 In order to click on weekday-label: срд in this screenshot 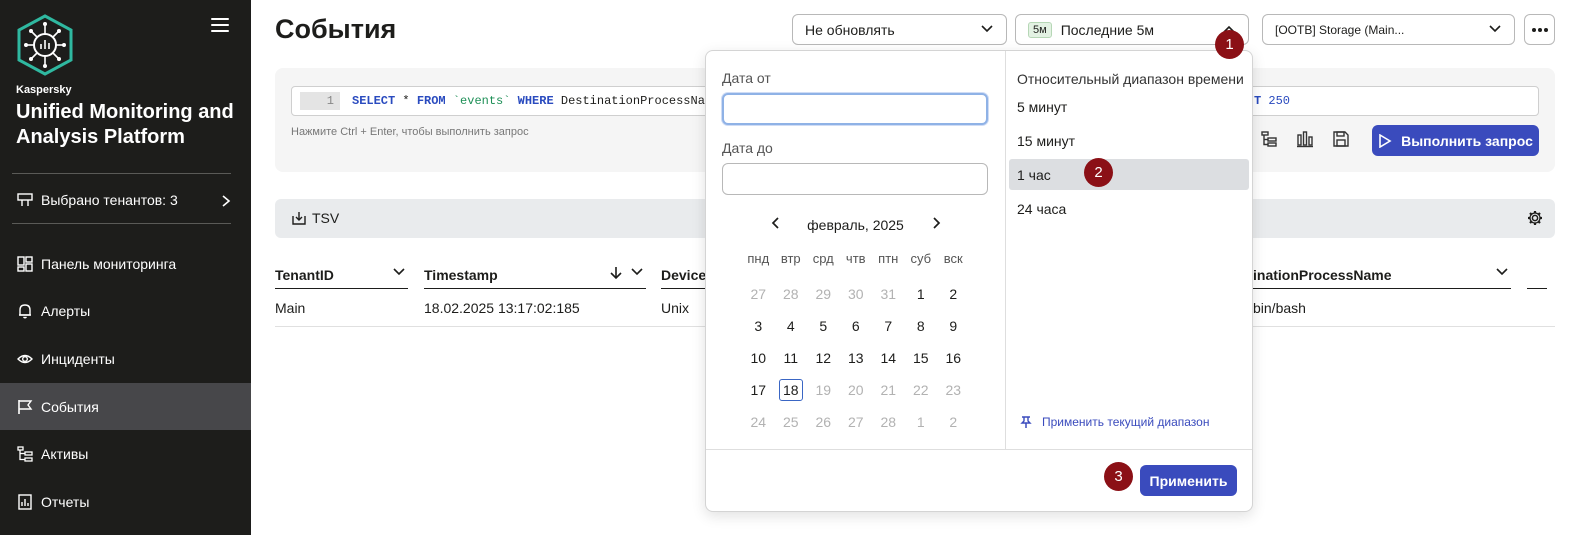, I will do `click(823, 258)`.